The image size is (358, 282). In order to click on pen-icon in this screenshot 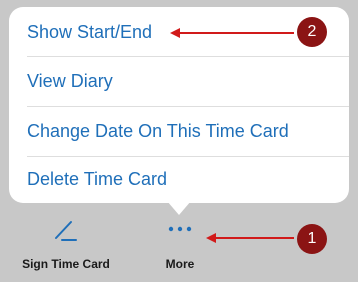, I will do `click(66, 229)`.